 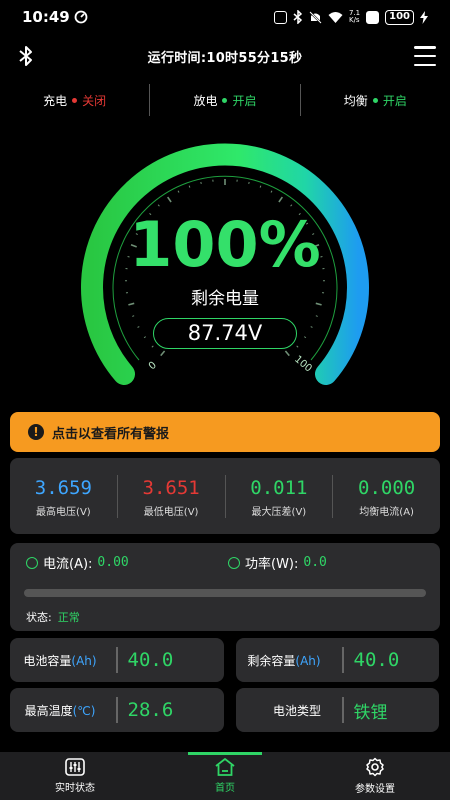 I want to click on discharge-state: 开启, so click(x=244, y=100).